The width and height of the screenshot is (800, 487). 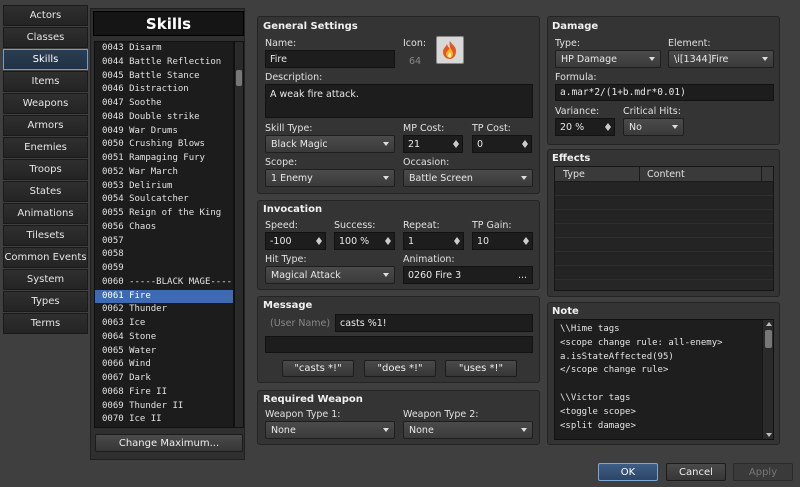 What do you see at coordinates (164, 90) in the screenshot?
I see `skill-list-item: 0046 Distraction` at bounding box center [164, 90].